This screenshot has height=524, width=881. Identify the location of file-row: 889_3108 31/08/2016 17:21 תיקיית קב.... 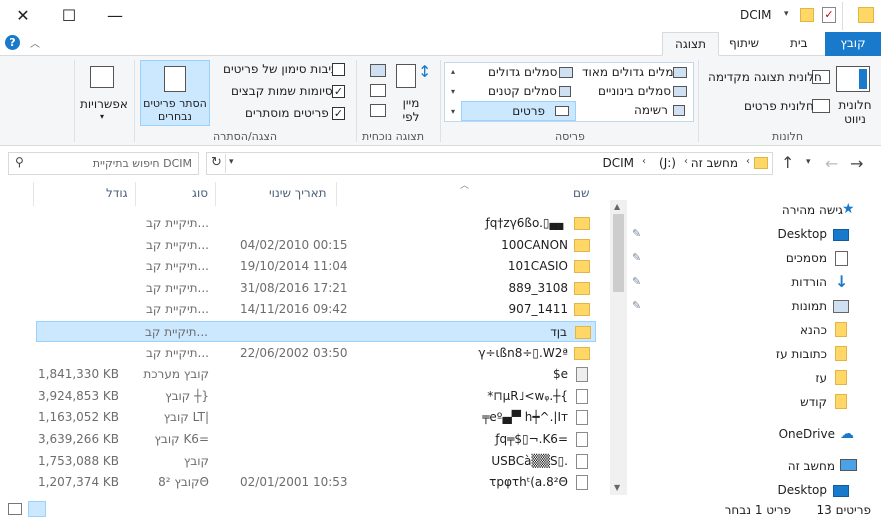
(316, 288).